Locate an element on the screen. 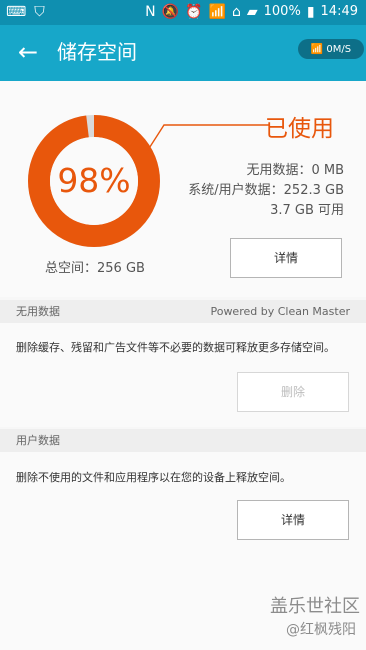 This screenshot has height=650, width=366. storage-details-button: 详情 is located at coordinates (286, 258).